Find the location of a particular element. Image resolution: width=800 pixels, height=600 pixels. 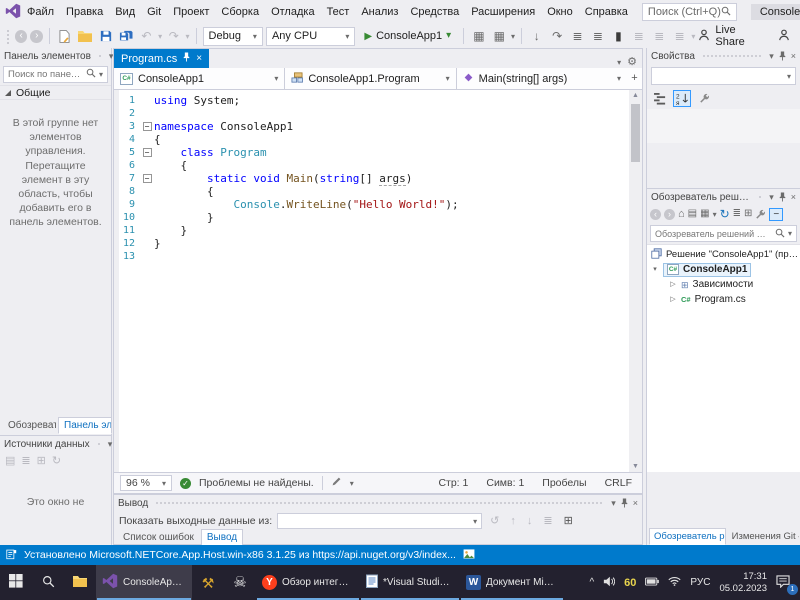

line-number: 8 is located at coordinates (127, 191).